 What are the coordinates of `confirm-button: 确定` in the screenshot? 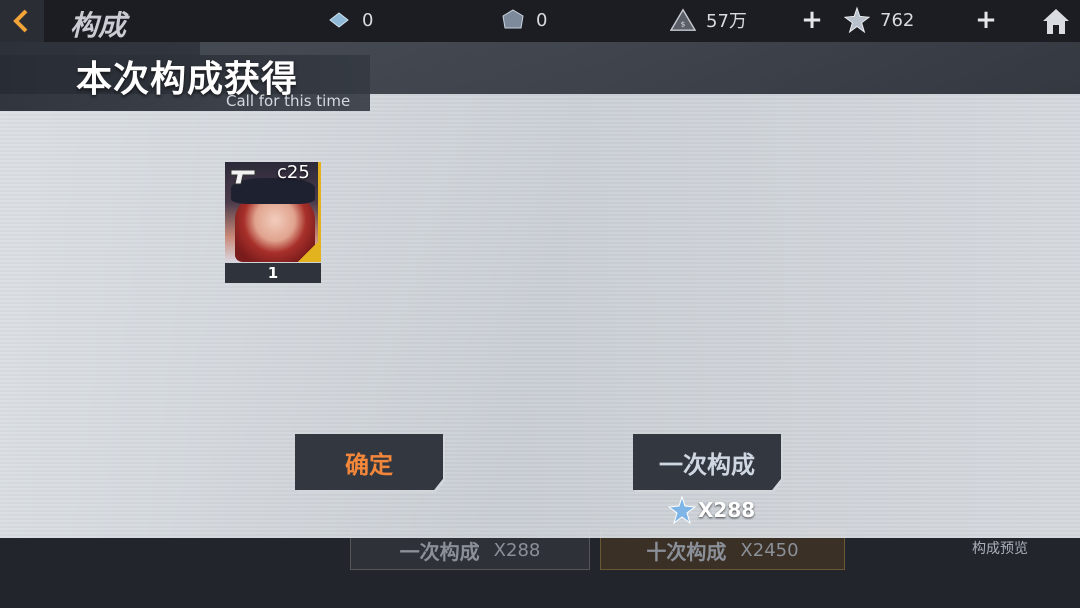 It's located at (369, 462).